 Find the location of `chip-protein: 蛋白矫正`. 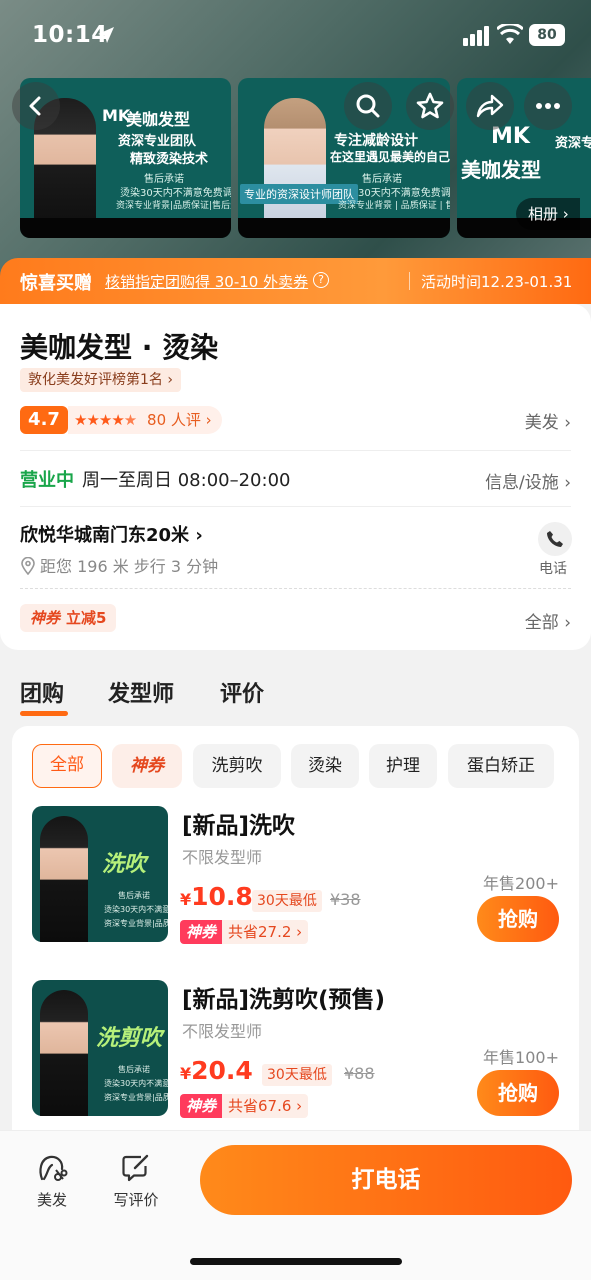

chip-protein: 蛋白矫正 is located at coordinates (501, 766).